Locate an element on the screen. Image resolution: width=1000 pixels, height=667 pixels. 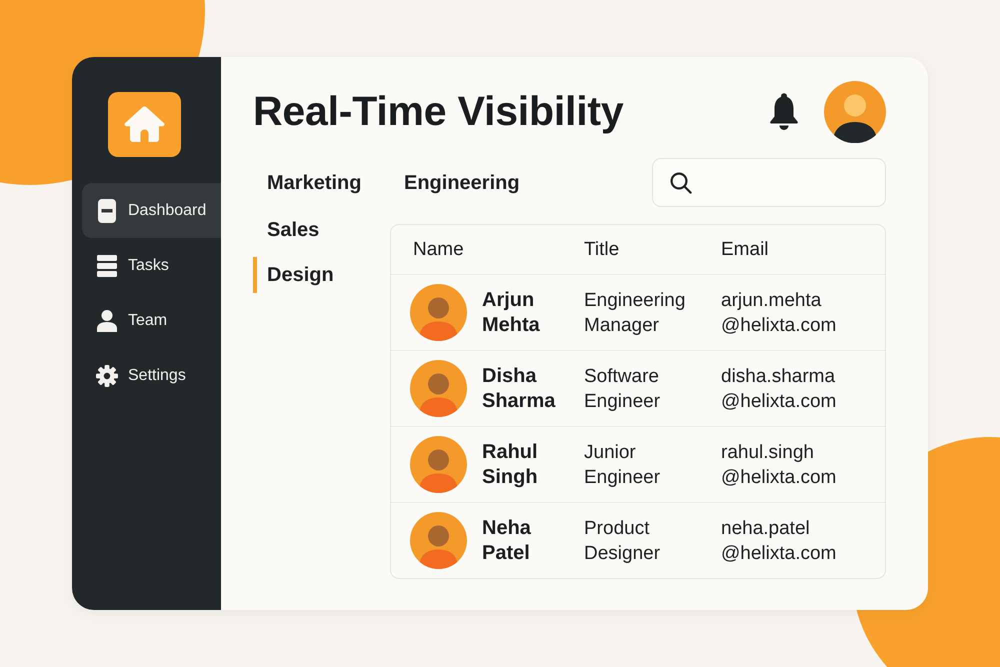
job-title: Junior Engineer is located at coordinates (623, 465).